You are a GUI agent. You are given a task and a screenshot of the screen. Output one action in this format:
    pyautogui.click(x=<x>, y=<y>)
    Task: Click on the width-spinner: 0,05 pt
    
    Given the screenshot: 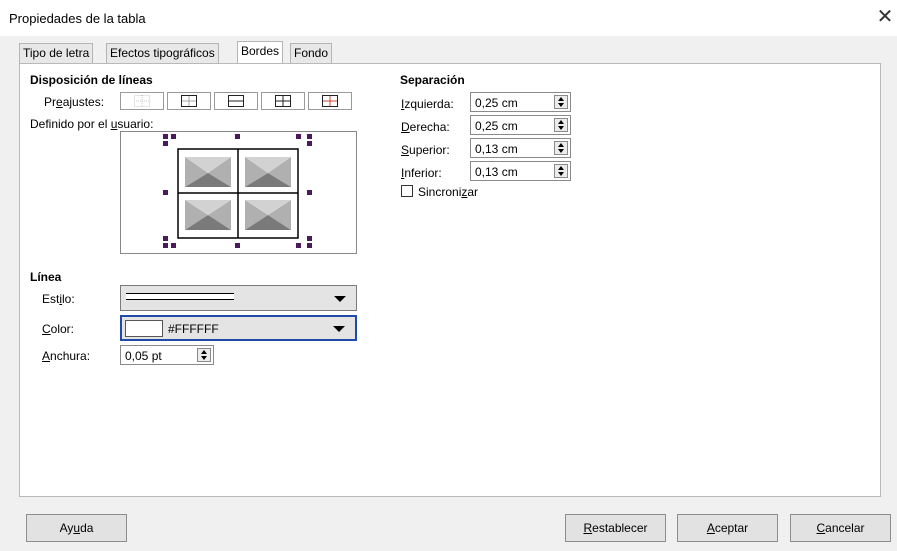 What is the action you would take?
    pyautogui.click(x=167, y=355)
    